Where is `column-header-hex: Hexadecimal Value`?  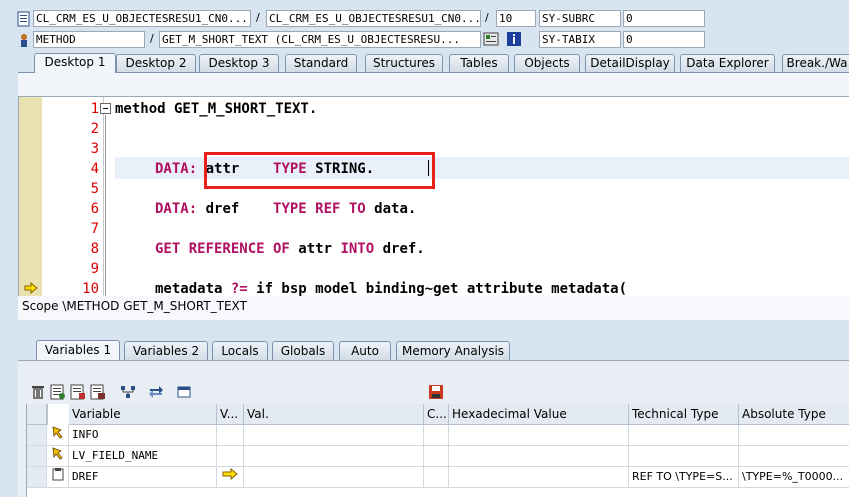
column-header-hex: Hexadecimal Value is located at coordinates (539, 414).